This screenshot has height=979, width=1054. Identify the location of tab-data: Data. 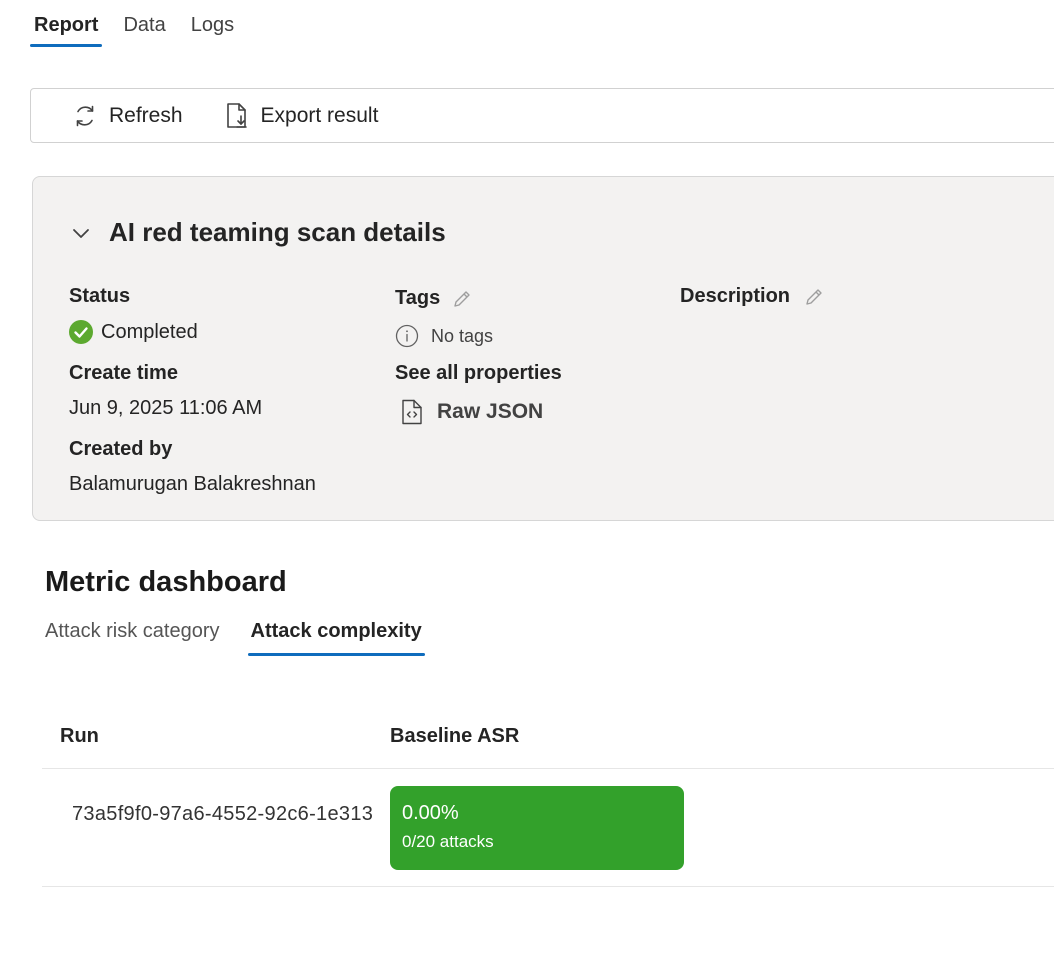
(144, 27).